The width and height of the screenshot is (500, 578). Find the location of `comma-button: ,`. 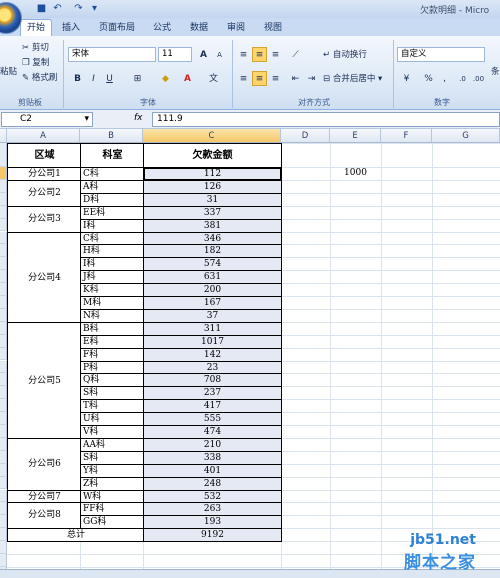

comma-button: , is located at coordinates (444, 78).